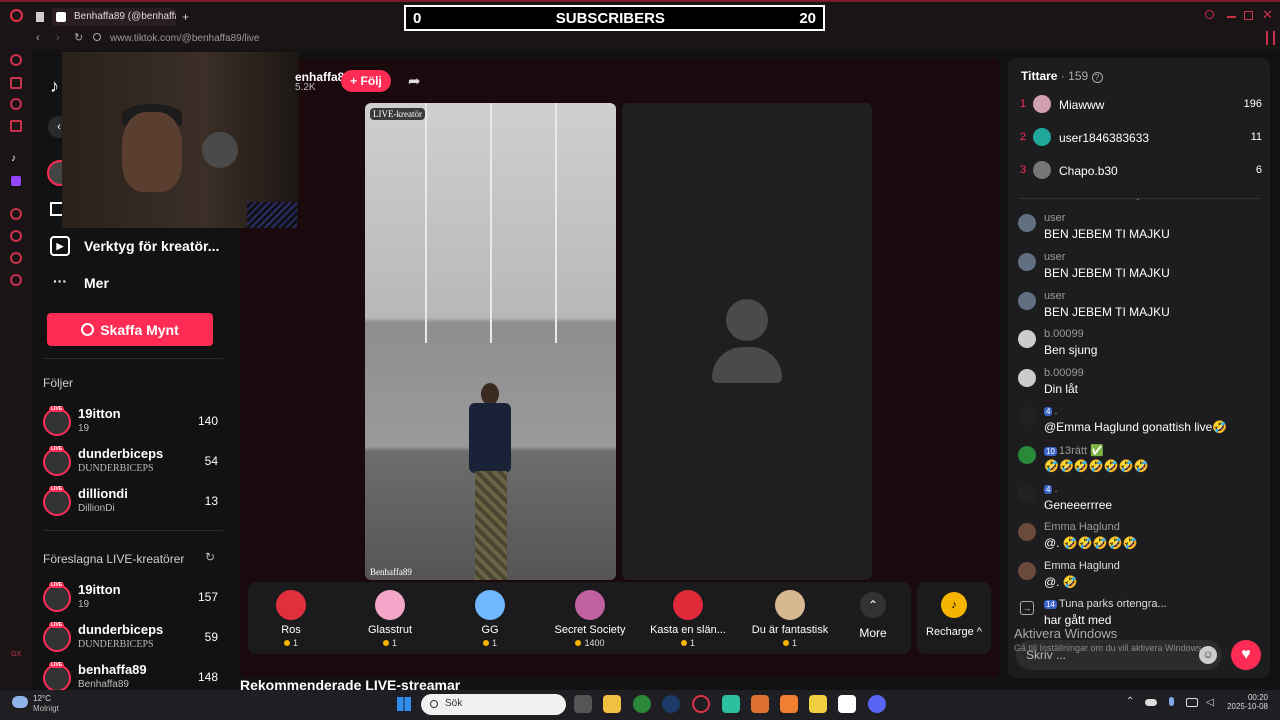  Describe the element at coordinates (1130, 701) in the screenshot. I see `tray-chevron-icon: ⌃` at that location.